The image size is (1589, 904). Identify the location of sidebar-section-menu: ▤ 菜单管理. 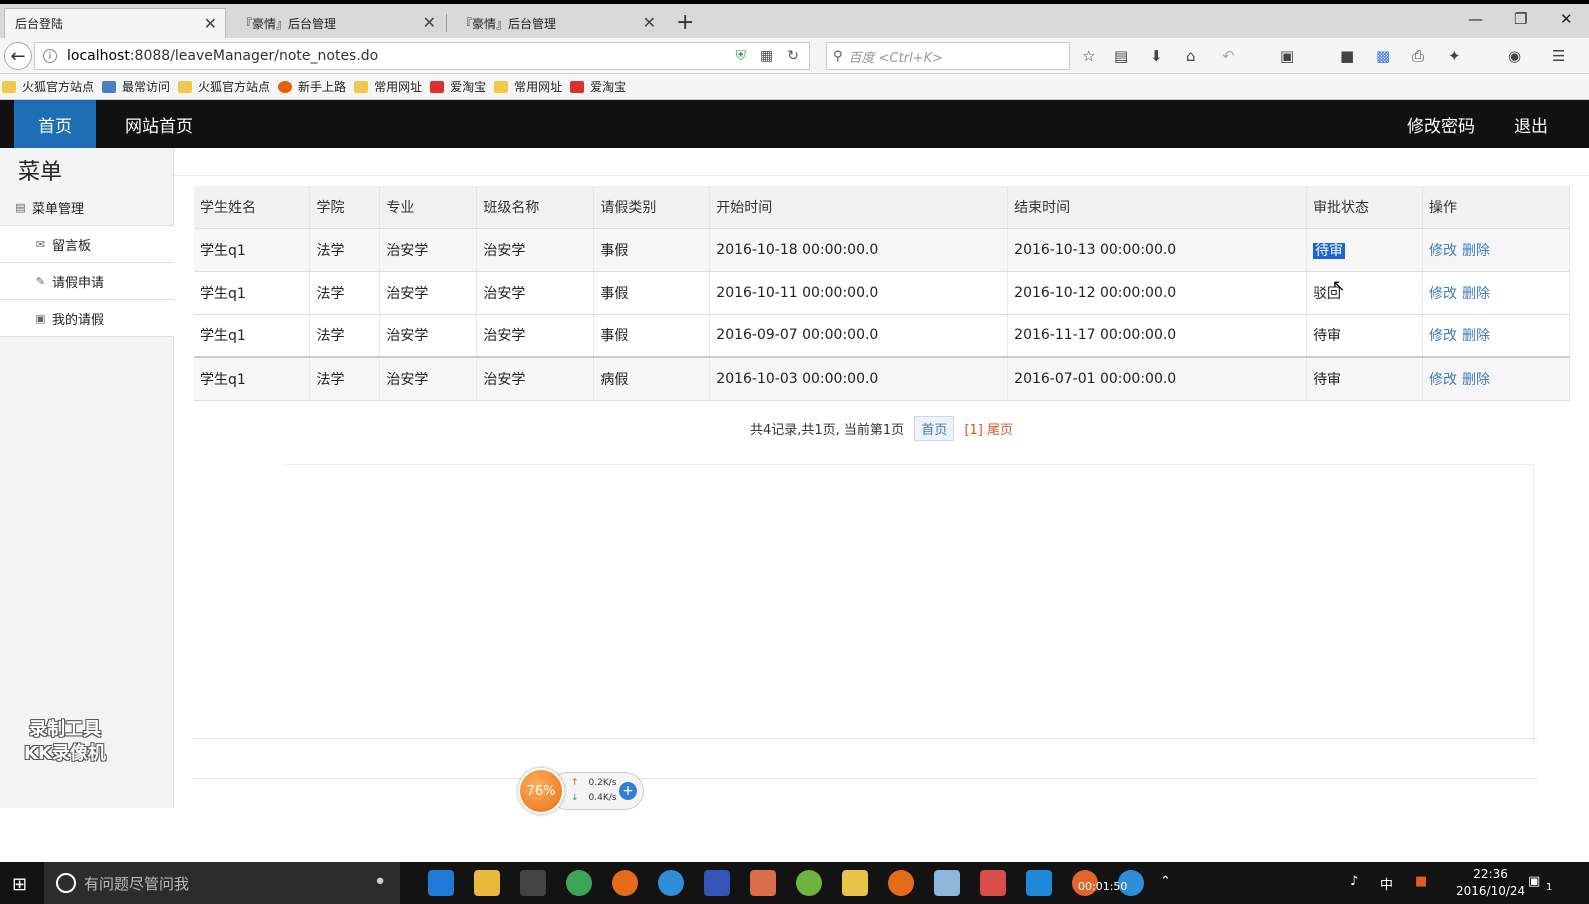
(87, 208).